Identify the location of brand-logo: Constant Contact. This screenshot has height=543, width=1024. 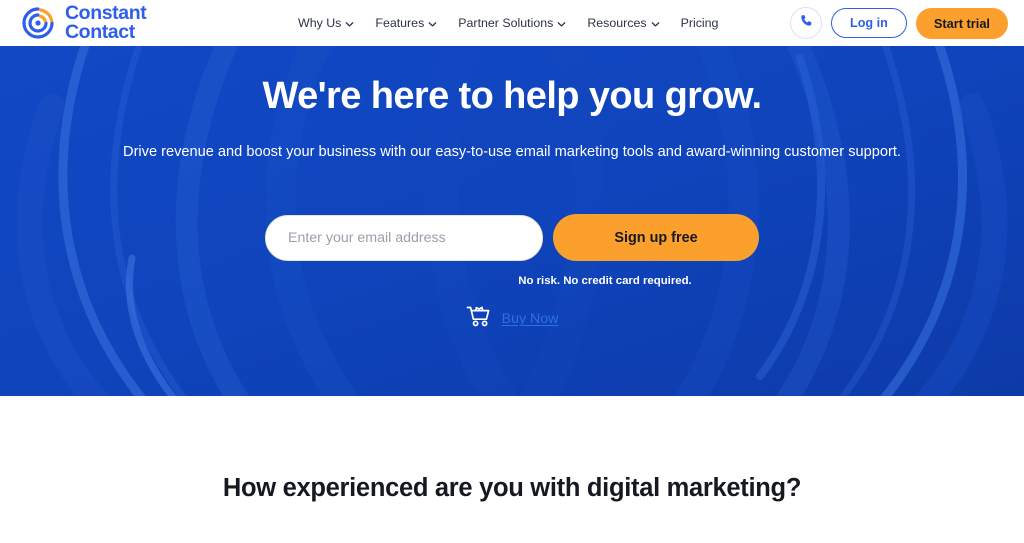
(82, 23).